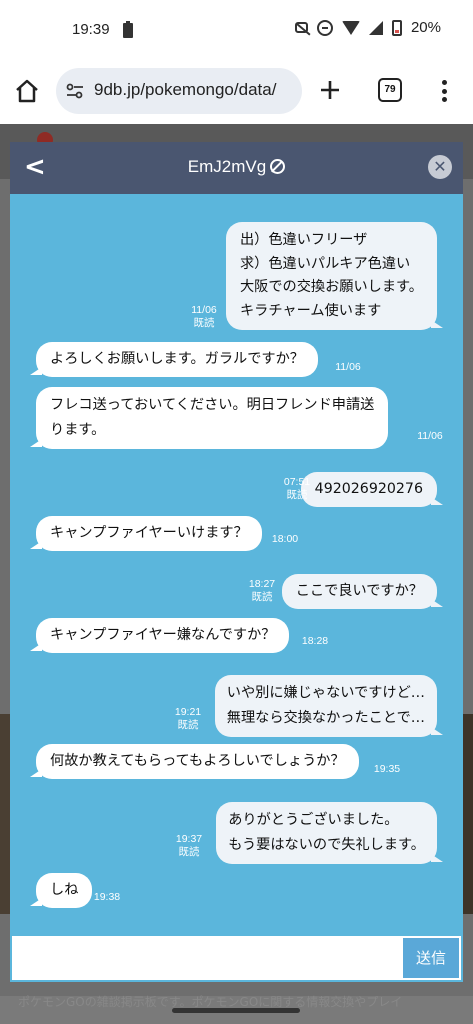 The width and height of the screenshot is (473, 1024). What do you see at coordinates (375, 27) in the screenshot?
I see `signal-icon` at bounding box center [375, 27].